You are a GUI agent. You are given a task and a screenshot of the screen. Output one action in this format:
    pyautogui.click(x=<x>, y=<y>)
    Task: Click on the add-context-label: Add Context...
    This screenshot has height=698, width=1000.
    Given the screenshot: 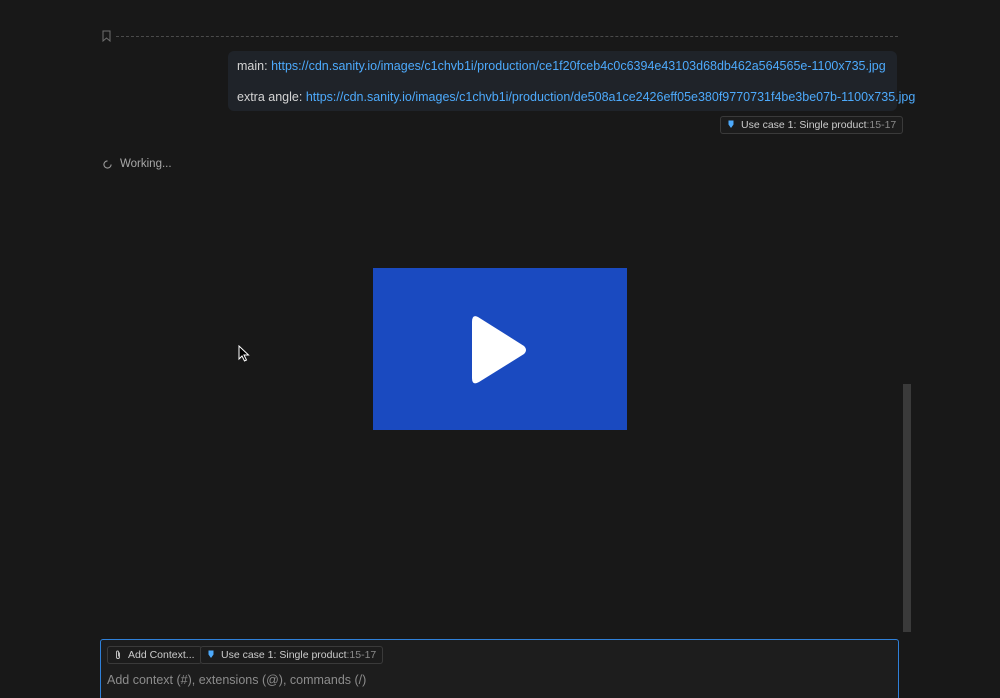 What is the action you would take?
    pyautogui.click(x=161, y=655)
    